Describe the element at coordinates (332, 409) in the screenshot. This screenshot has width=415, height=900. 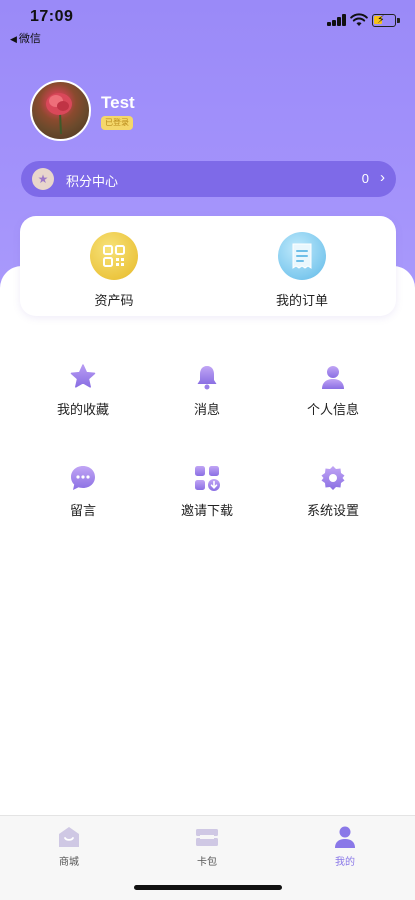
I see `personal-info-label: 个人信息` at that location.